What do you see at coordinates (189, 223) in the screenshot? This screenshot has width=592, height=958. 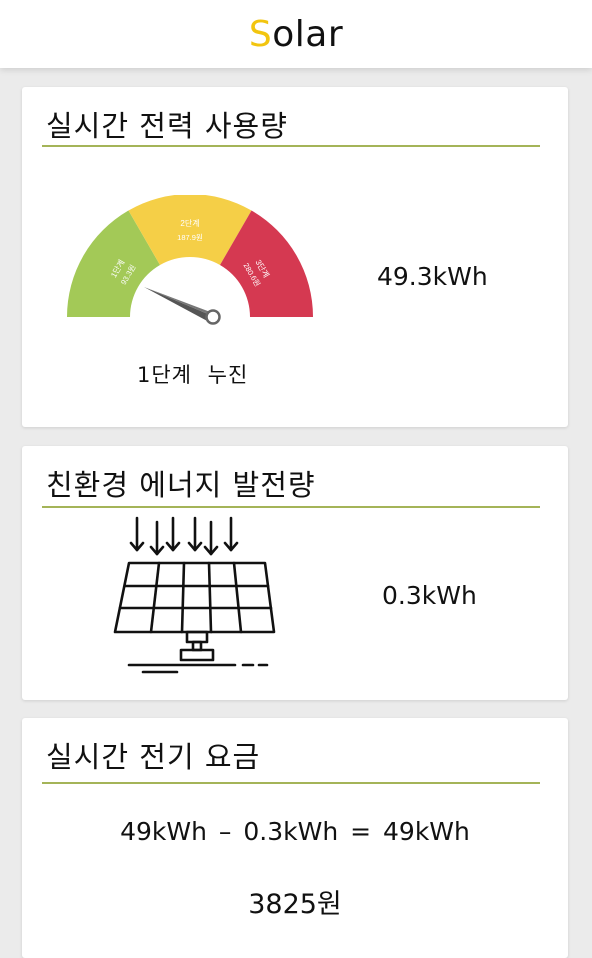 I see `gauge-label-tier2: 2단계` at bounding box center [189, 223].